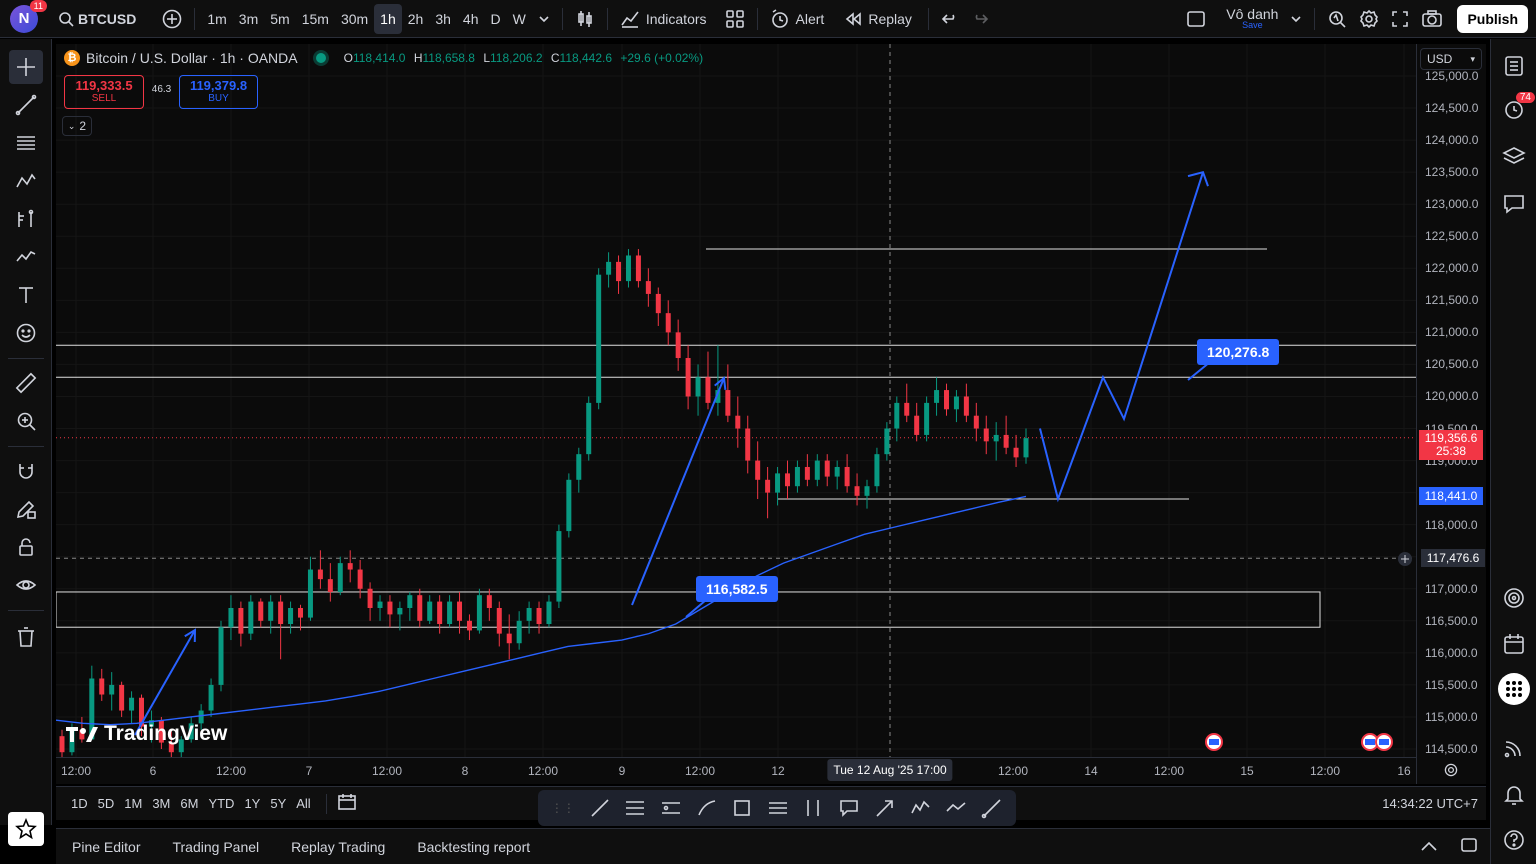  What do you see at coordinates (279, 19) in the screenshot?
I see `timeframe-5m: 5m` at bounding box center [279, 19].